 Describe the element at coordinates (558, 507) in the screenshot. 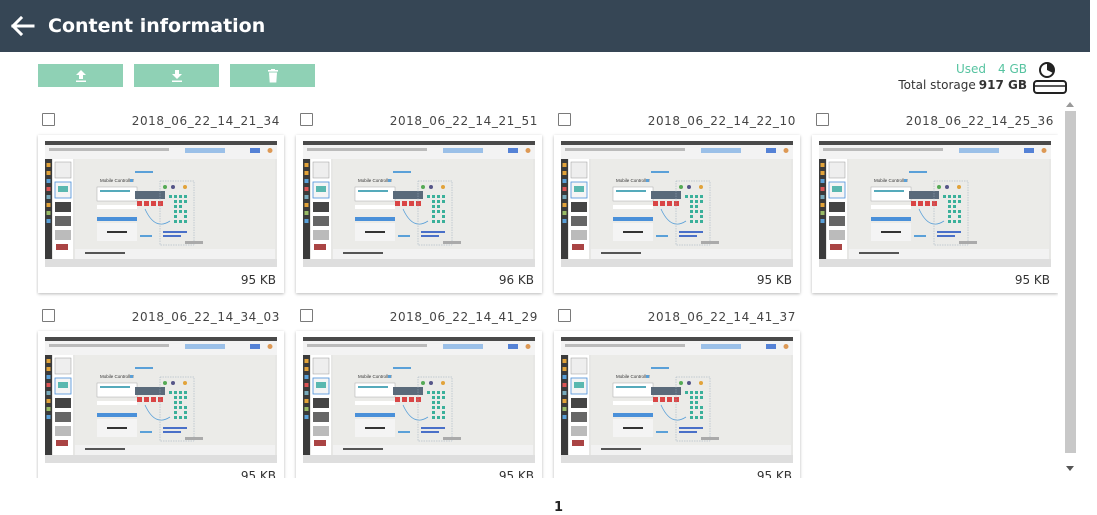

I see `page-number: 1` at that location.